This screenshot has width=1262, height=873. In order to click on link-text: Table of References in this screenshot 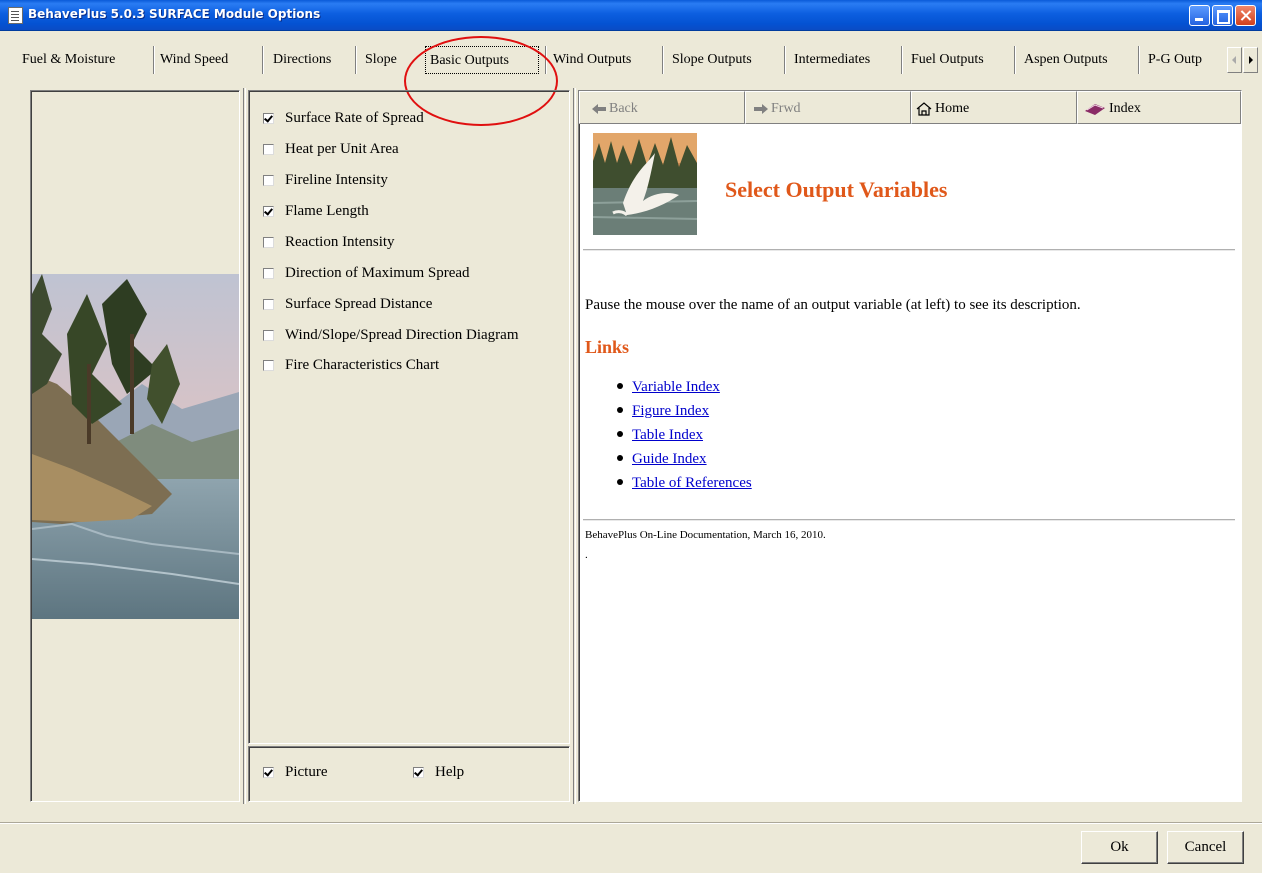, I will do `click(692, 483)`.